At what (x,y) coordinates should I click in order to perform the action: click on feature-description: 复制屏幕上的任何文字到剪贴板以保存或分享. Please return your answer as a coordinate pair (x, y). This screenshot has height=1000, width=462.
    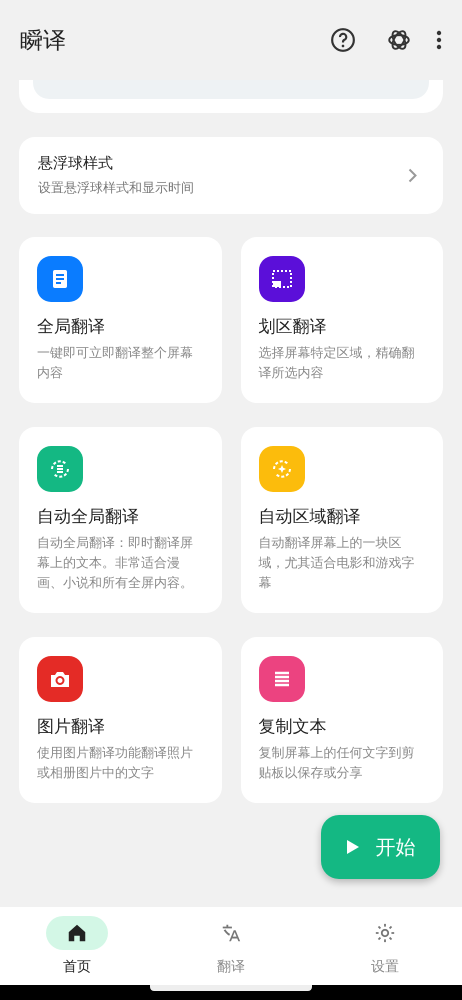
    Looking at the image, I should click on (337, 764).